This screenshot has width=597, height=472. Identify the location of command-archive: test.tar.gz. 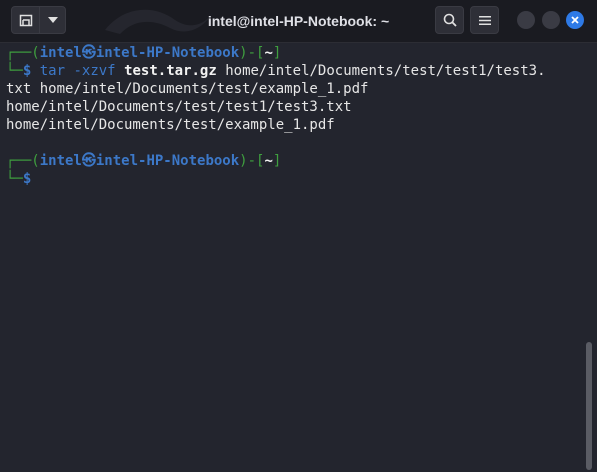
(170, 71).